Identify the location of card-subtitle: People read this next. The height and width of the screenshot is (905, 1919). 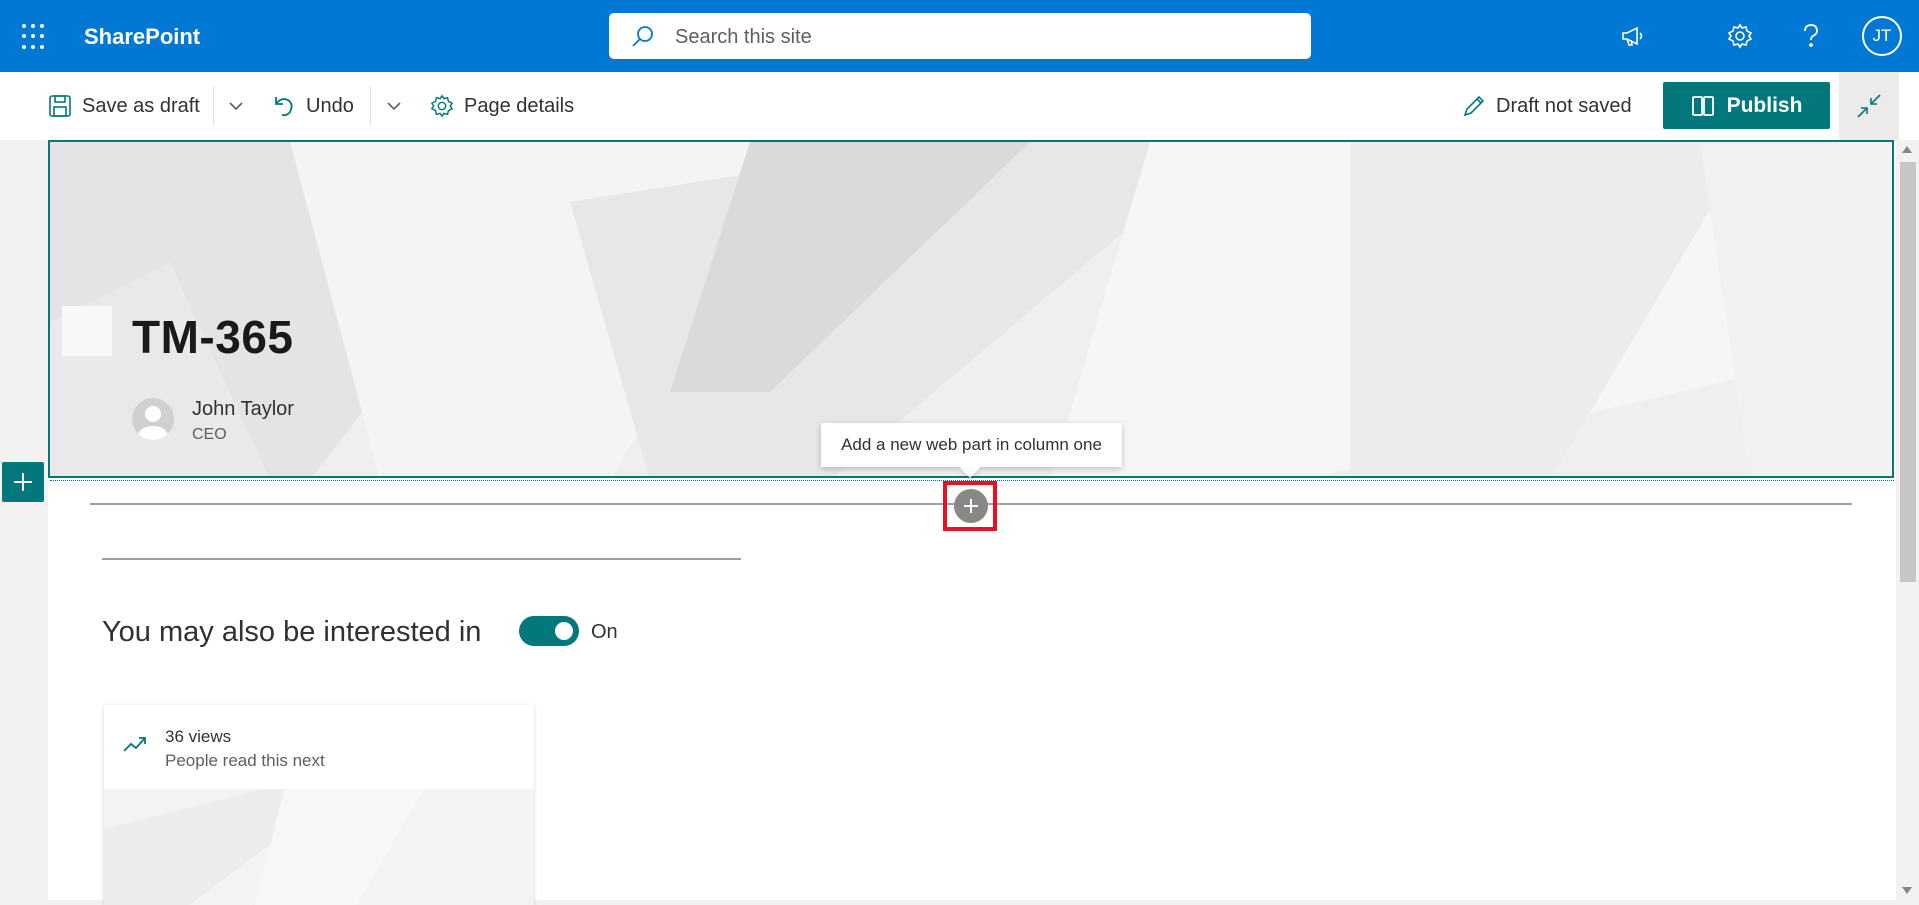
(245, 760).